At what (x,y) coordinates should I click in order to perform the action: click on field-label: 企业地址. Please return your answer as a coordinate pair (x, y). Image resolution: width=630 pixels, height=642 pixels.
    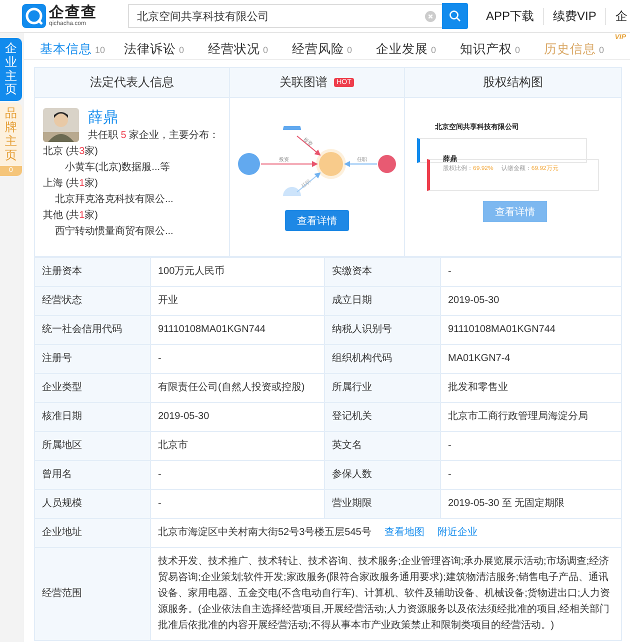
    Looking at the image, I should click on (93, 533).